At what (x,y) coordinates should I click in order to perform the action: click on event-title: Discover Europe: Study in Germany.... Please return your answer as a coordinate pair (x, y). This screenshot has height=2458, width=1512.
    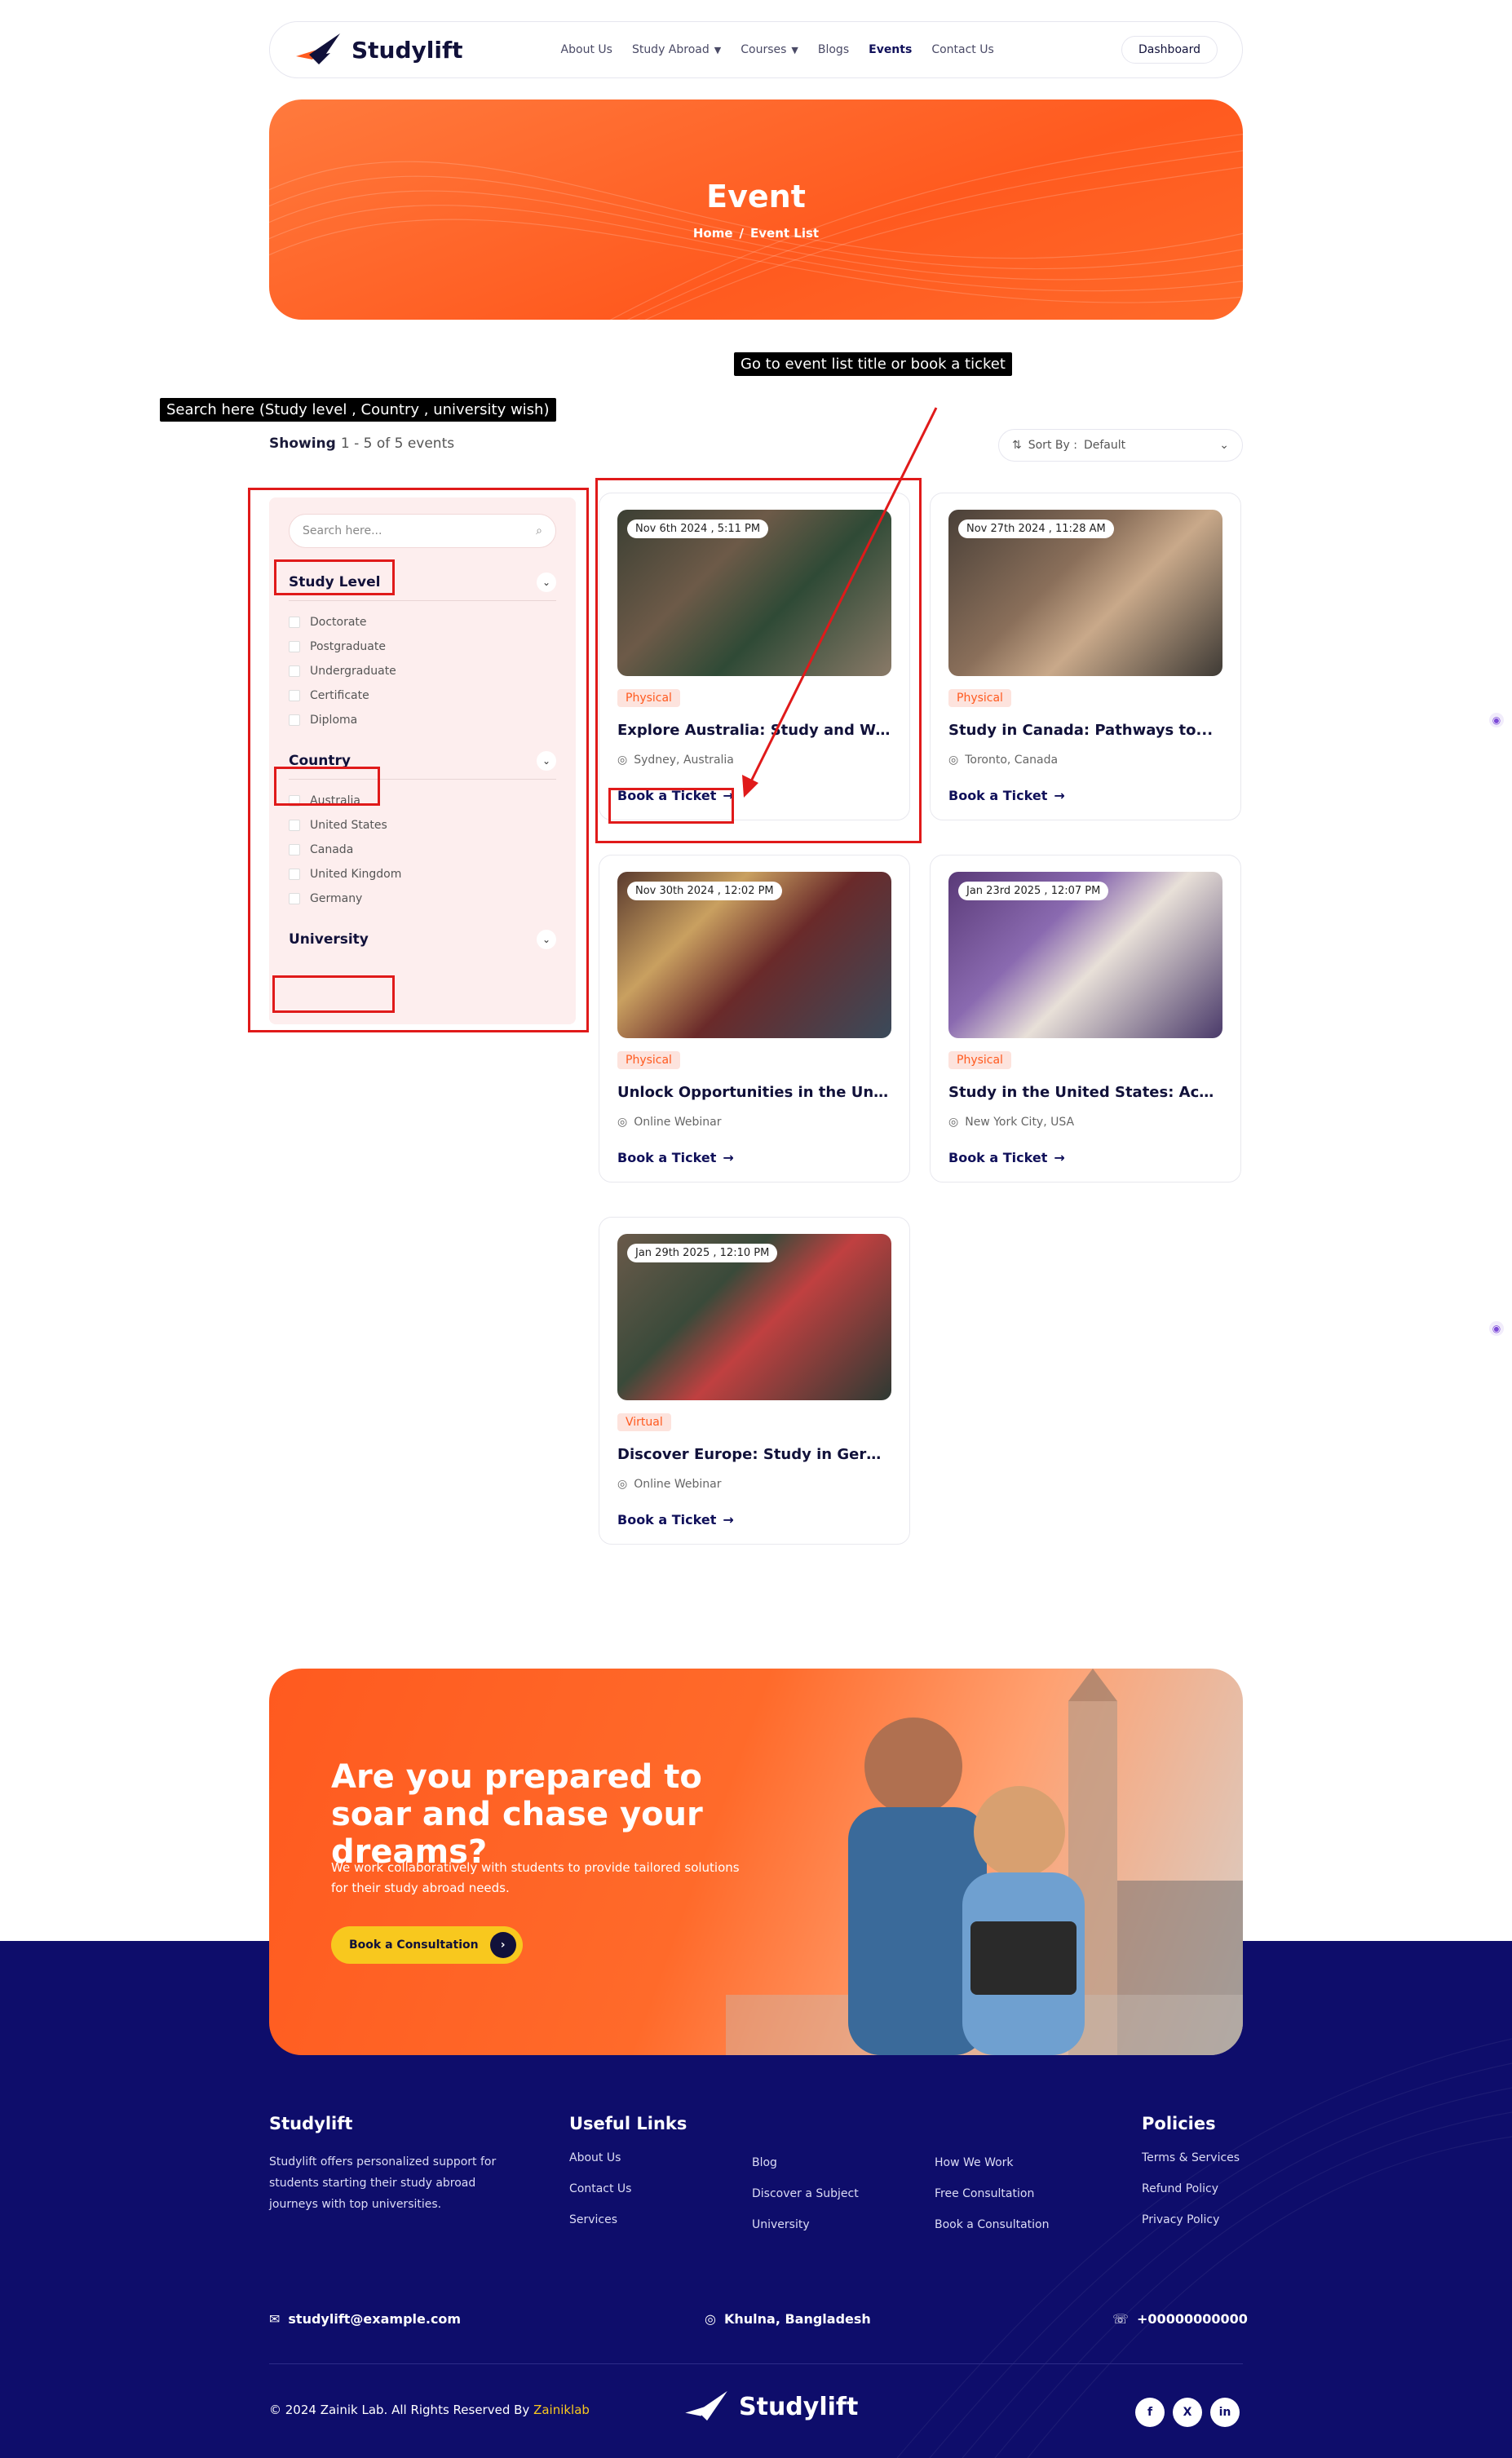
    Looking at the image, I should click on (754, 1454).